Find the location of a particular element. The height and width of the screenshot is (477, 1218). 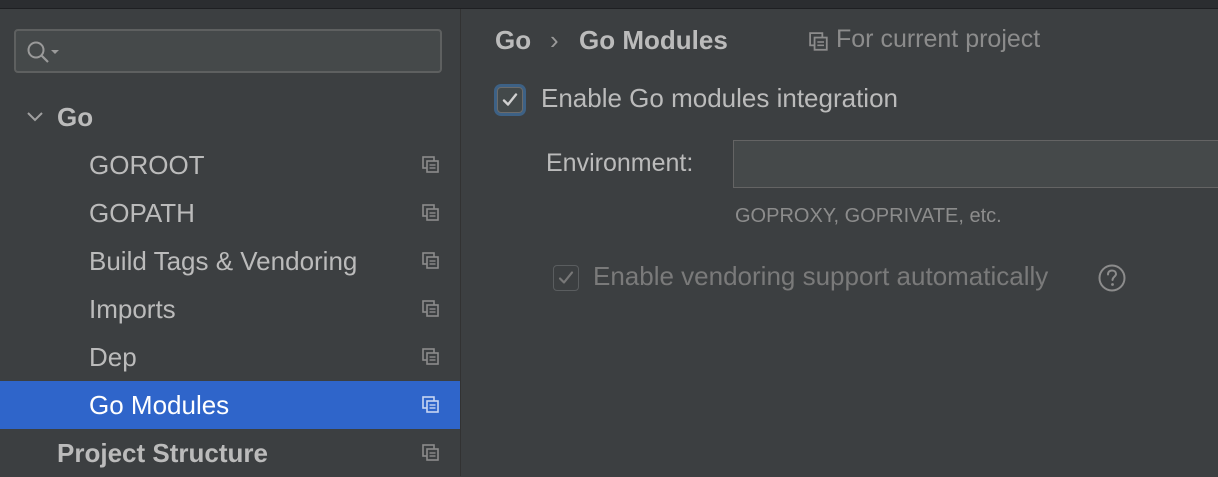

tree-item-build-tags: Build Tags & Vendoring is located at coordinates (230, 261).